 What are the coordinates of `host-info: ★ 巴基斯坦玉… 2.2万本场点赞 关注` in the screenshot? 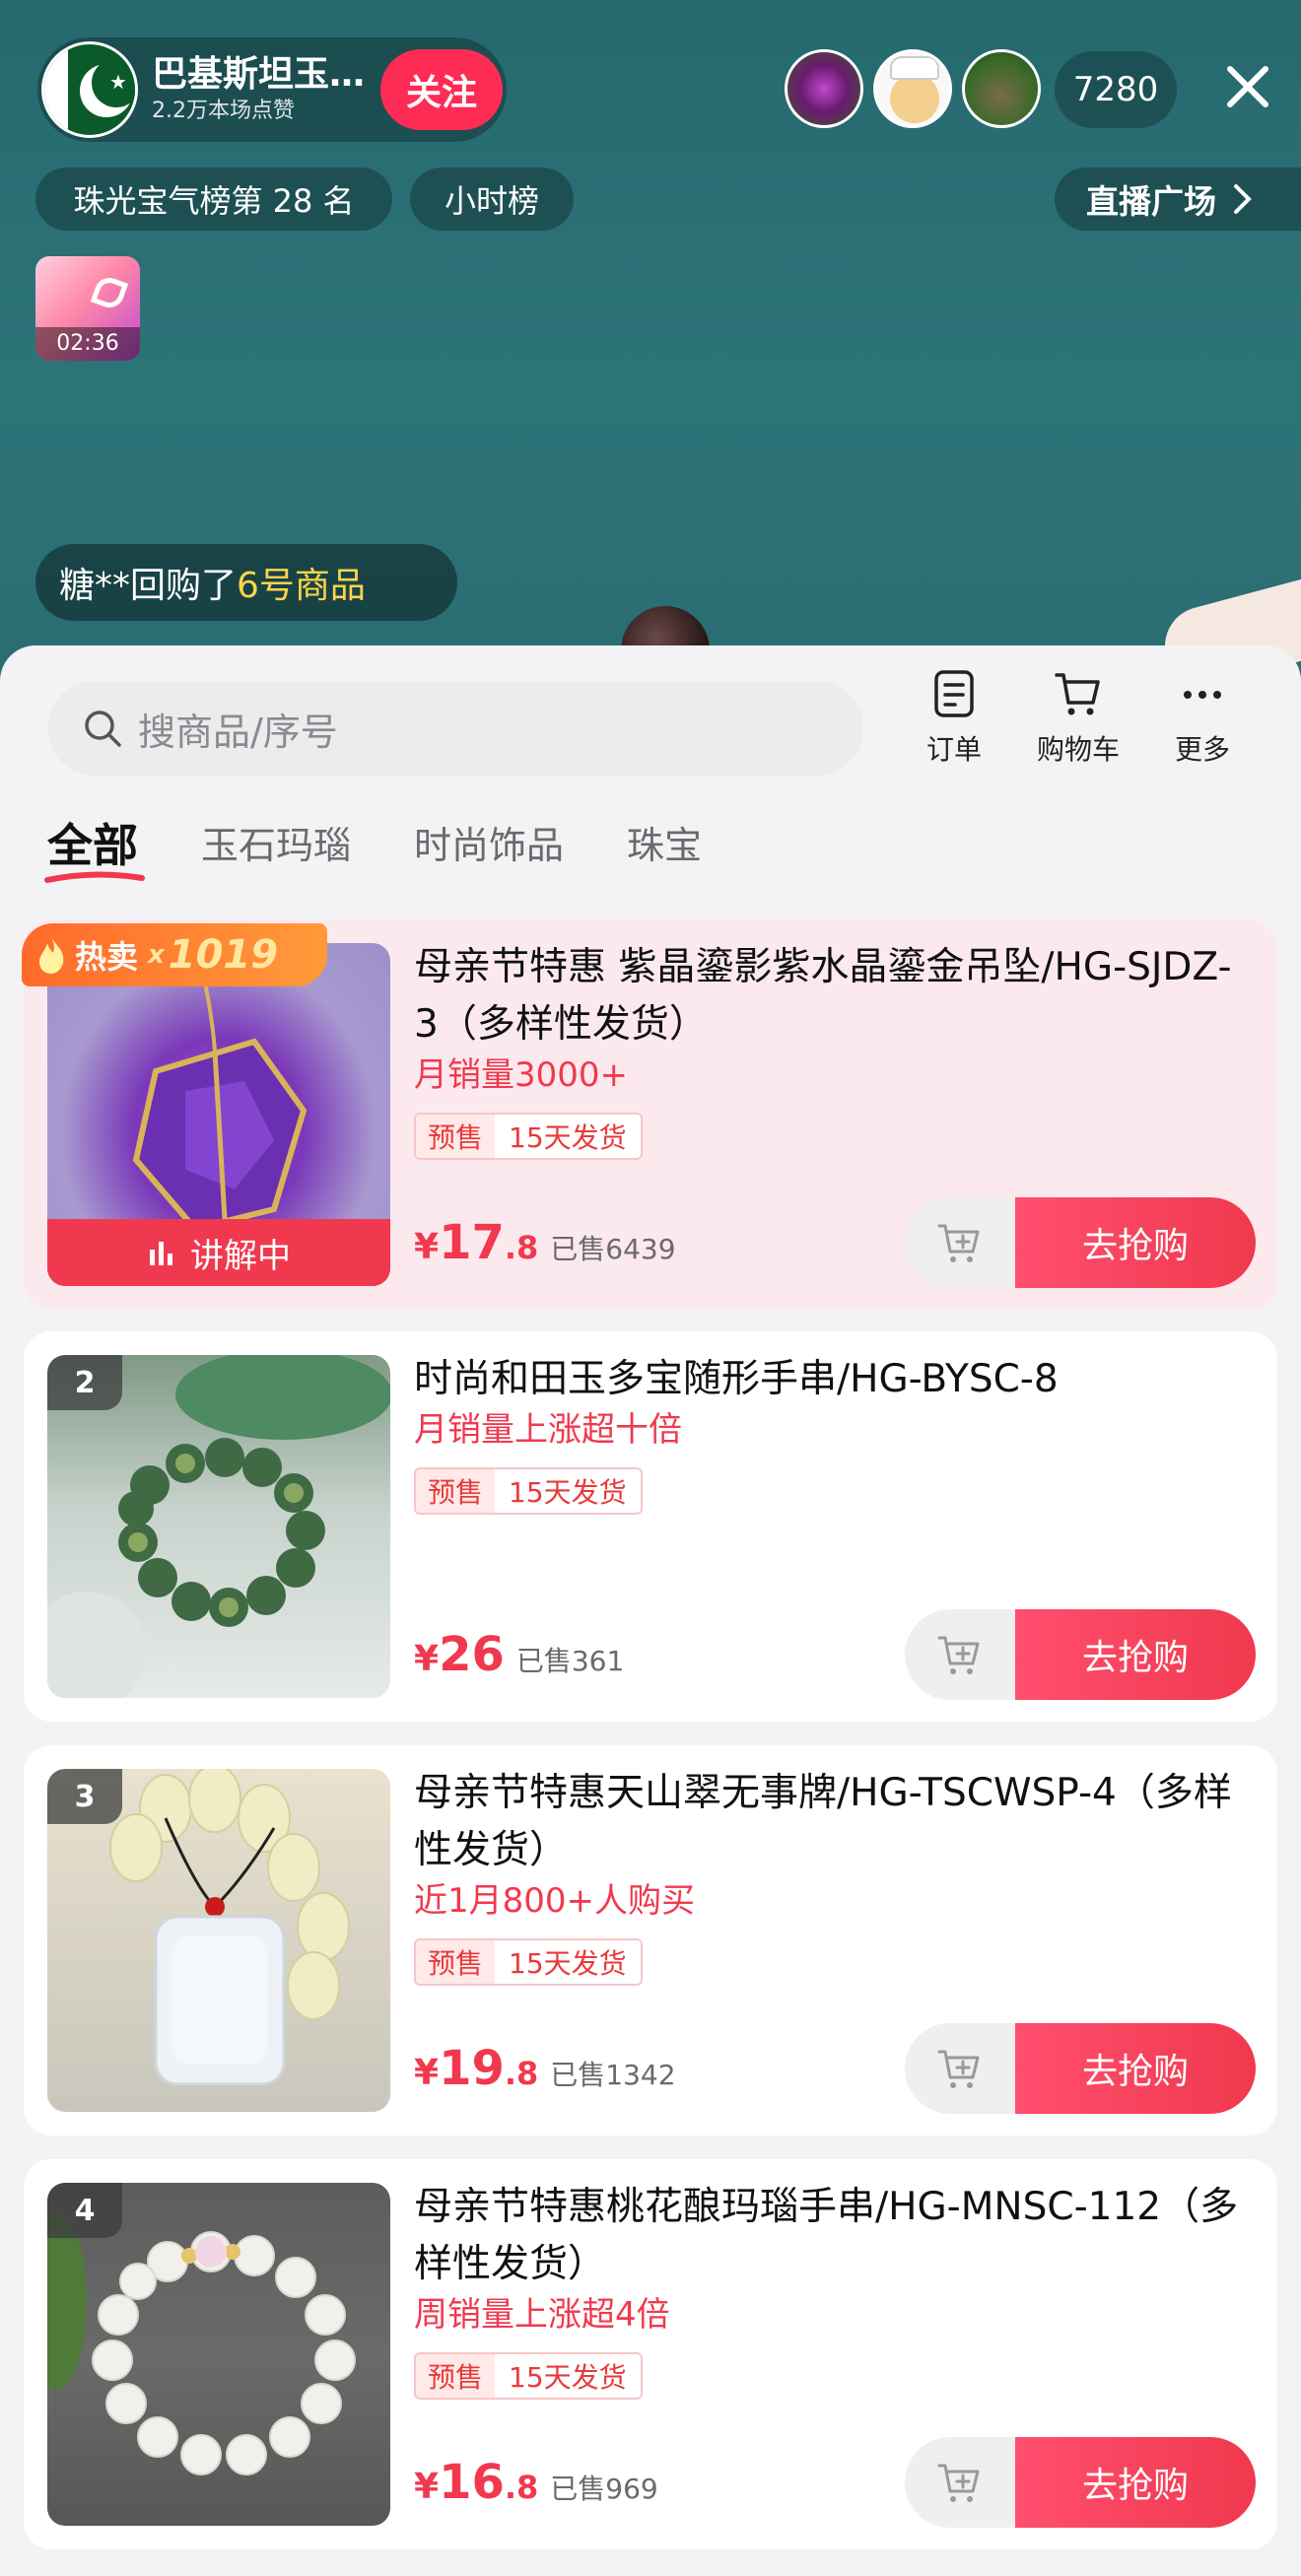 It's located at (272, 90).